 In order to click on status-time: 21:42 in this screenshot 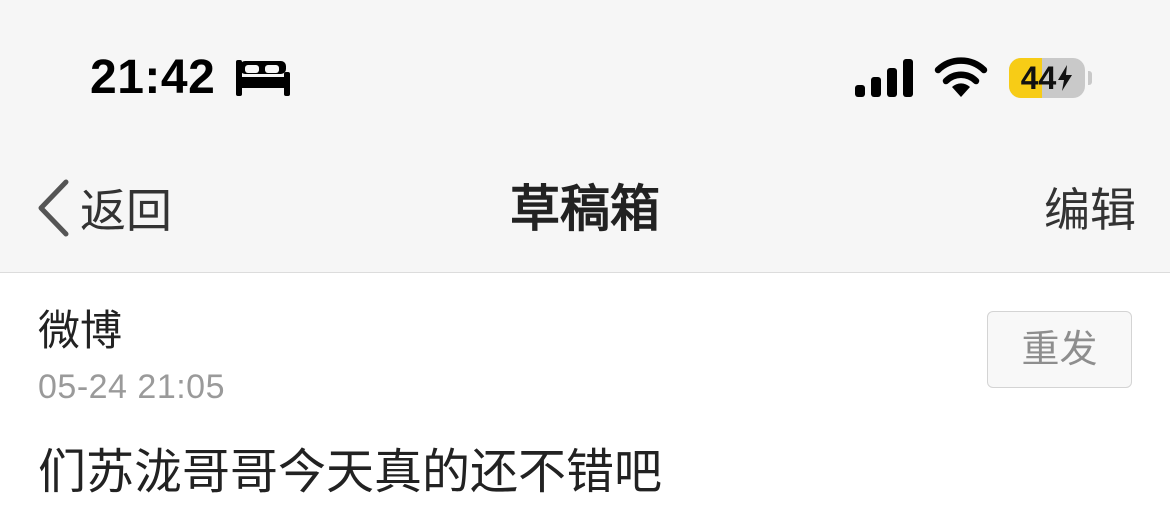, I will do `click(153, 77)`.